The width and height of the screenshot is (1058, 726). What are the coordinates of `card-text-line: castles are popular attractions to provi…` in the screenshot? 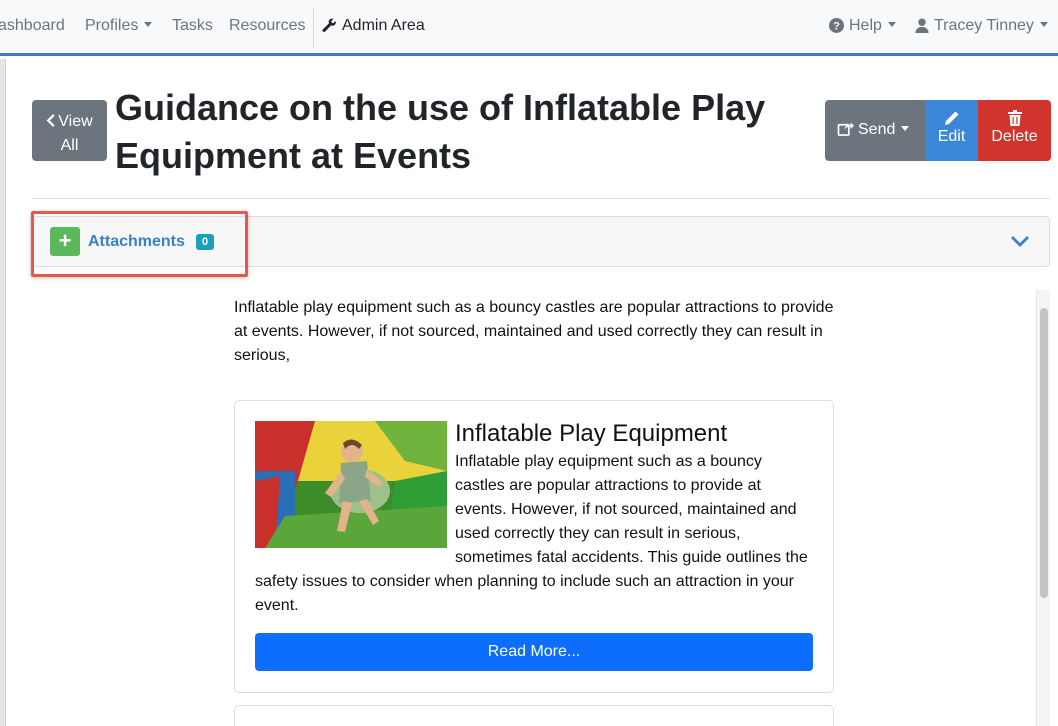 It's located at (608, 485).